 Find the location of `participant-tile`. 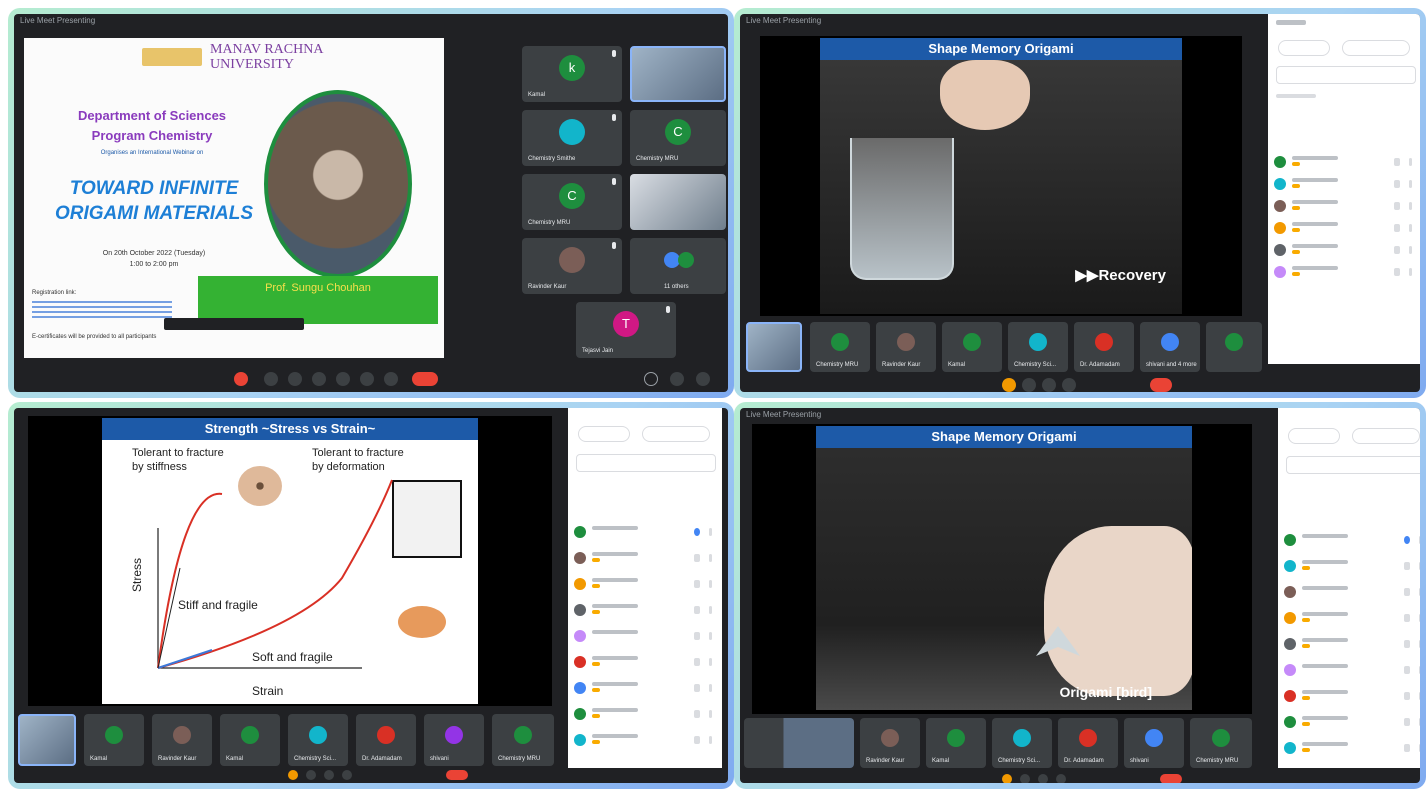

participant-tile is located at coordinates (1234, 347).